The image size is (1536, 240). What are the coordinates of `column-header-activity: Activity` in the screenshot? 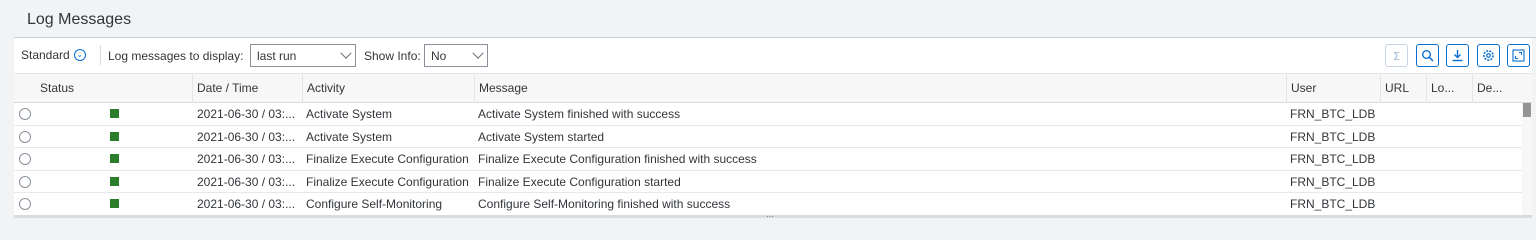 It's located at (388, 88).